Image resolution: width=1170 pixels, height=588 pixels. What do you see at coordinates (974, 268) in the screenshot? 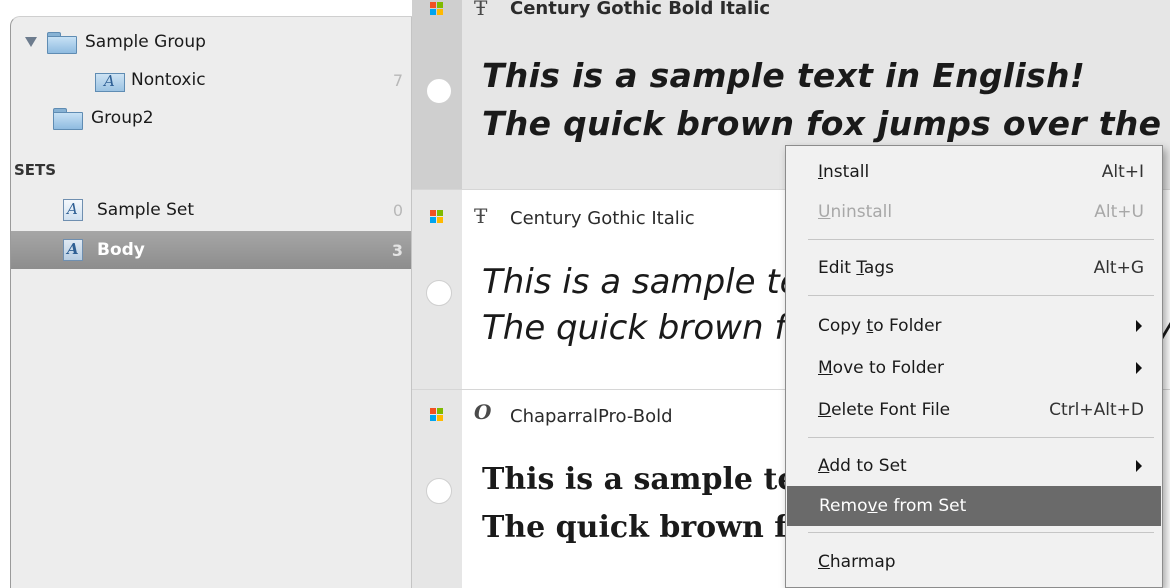
I see `menu-item-edit-tags: Edit Tags Alt+G` at bounding box center [974, 268].